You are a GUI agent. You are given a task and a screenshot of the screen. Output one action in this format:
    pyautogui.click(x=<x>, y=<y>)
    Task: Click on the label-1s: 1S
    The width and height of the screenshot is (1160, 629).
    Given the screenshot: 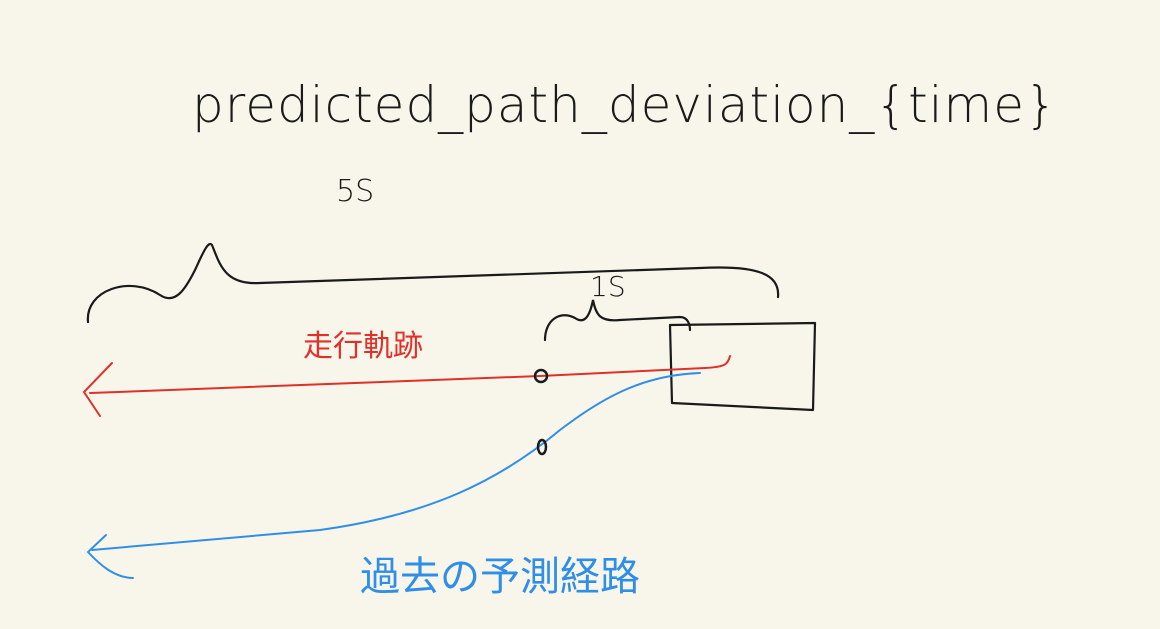 What is the action you would take?
    pyautogui.click(x=608, y=286)
    